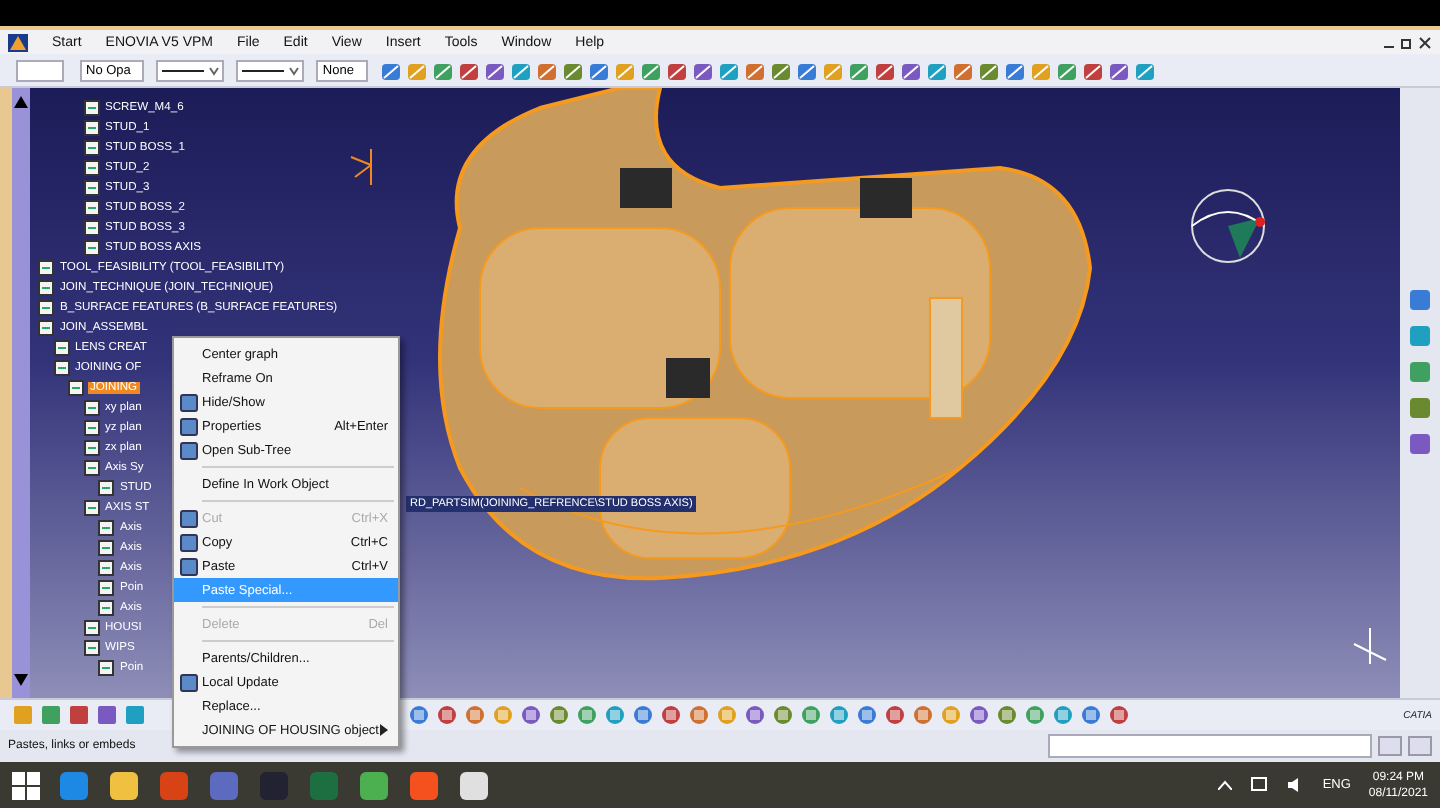 The image size is (1440, 808). What do you see at coordinates (40, 70) in the screenshot?
I see `color-field` at bounding box center [40, 70].